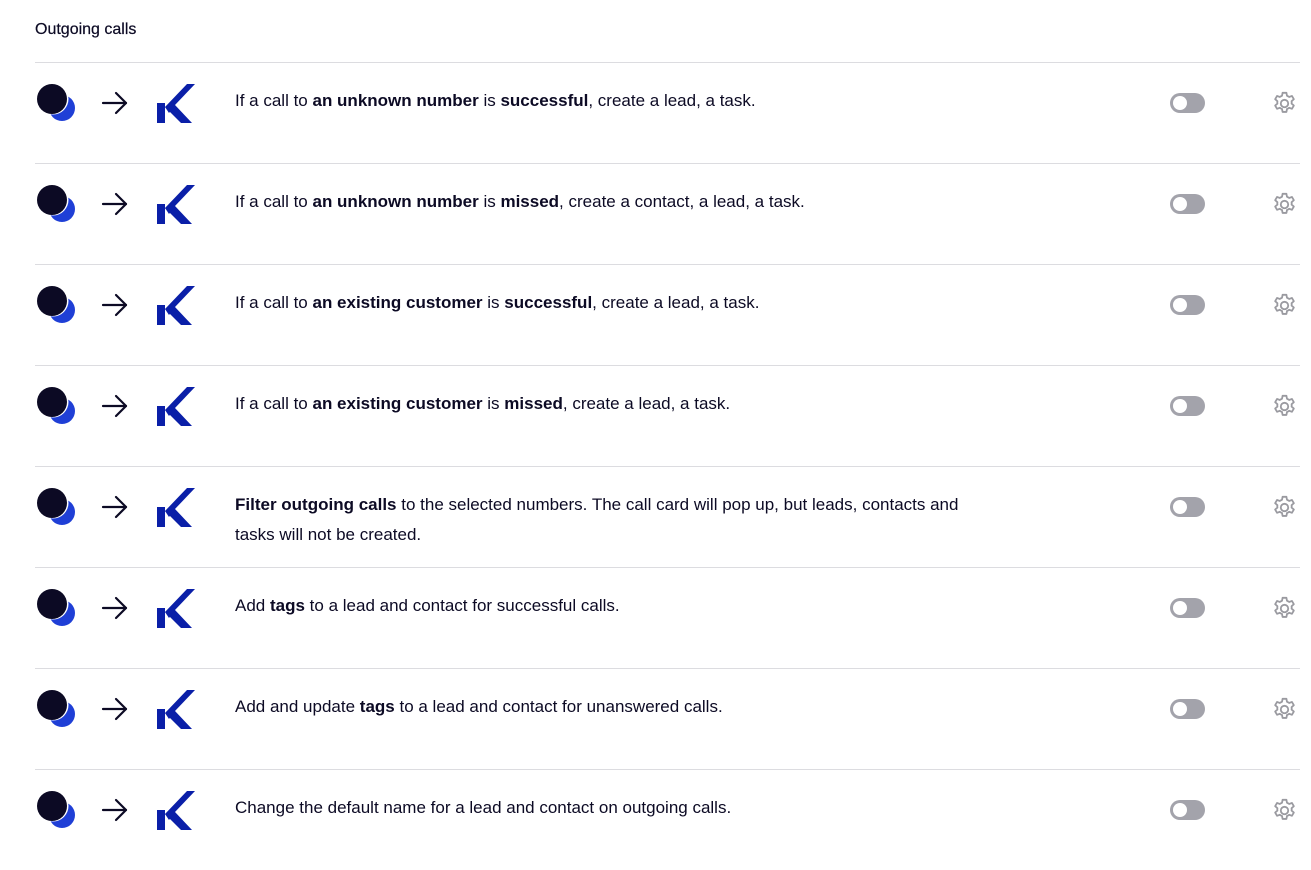  I want to click on rule-text-segment: Add and update, so click(297, 706).